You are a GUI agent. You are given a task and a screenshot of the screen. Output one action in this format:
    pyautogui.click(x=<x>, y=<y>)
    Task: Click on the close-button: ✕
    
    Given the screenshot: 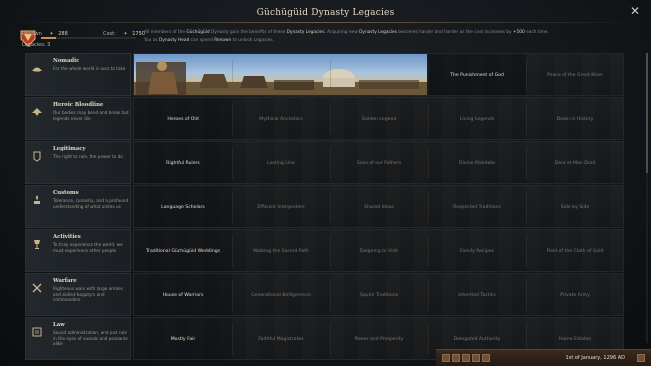 What is the action you would take?
    pyautogui.click(x=635, y=11)
    